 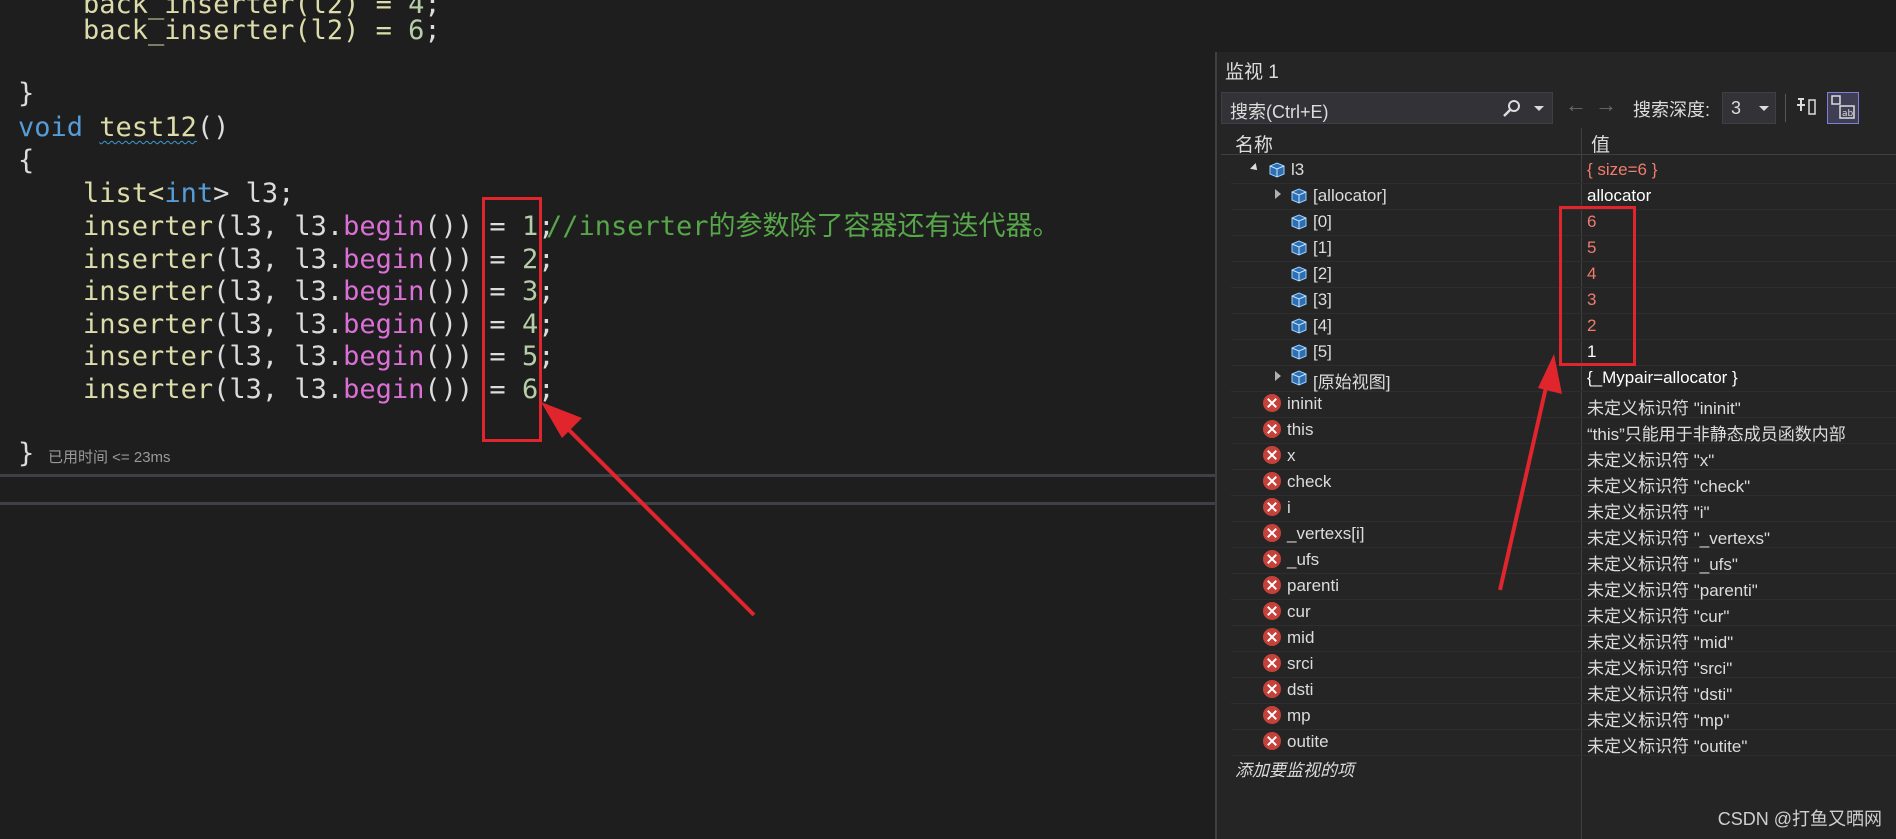 I want to click on elapsed-time-hint: 已用时间 <= 23ms, so click(x=109, y=457).